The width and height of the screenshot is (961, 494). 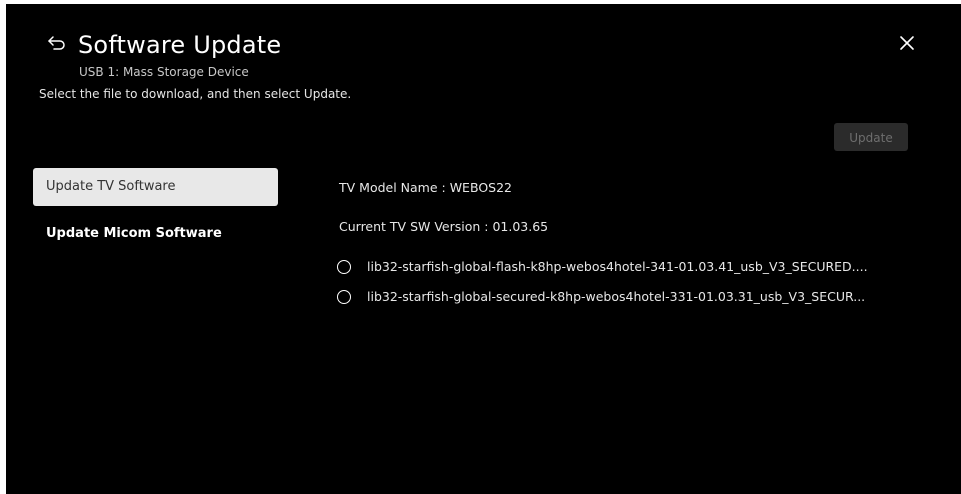 I want to click on sidebar-item-update-tv-software: Update TV Software, so click(x=155, y=187).